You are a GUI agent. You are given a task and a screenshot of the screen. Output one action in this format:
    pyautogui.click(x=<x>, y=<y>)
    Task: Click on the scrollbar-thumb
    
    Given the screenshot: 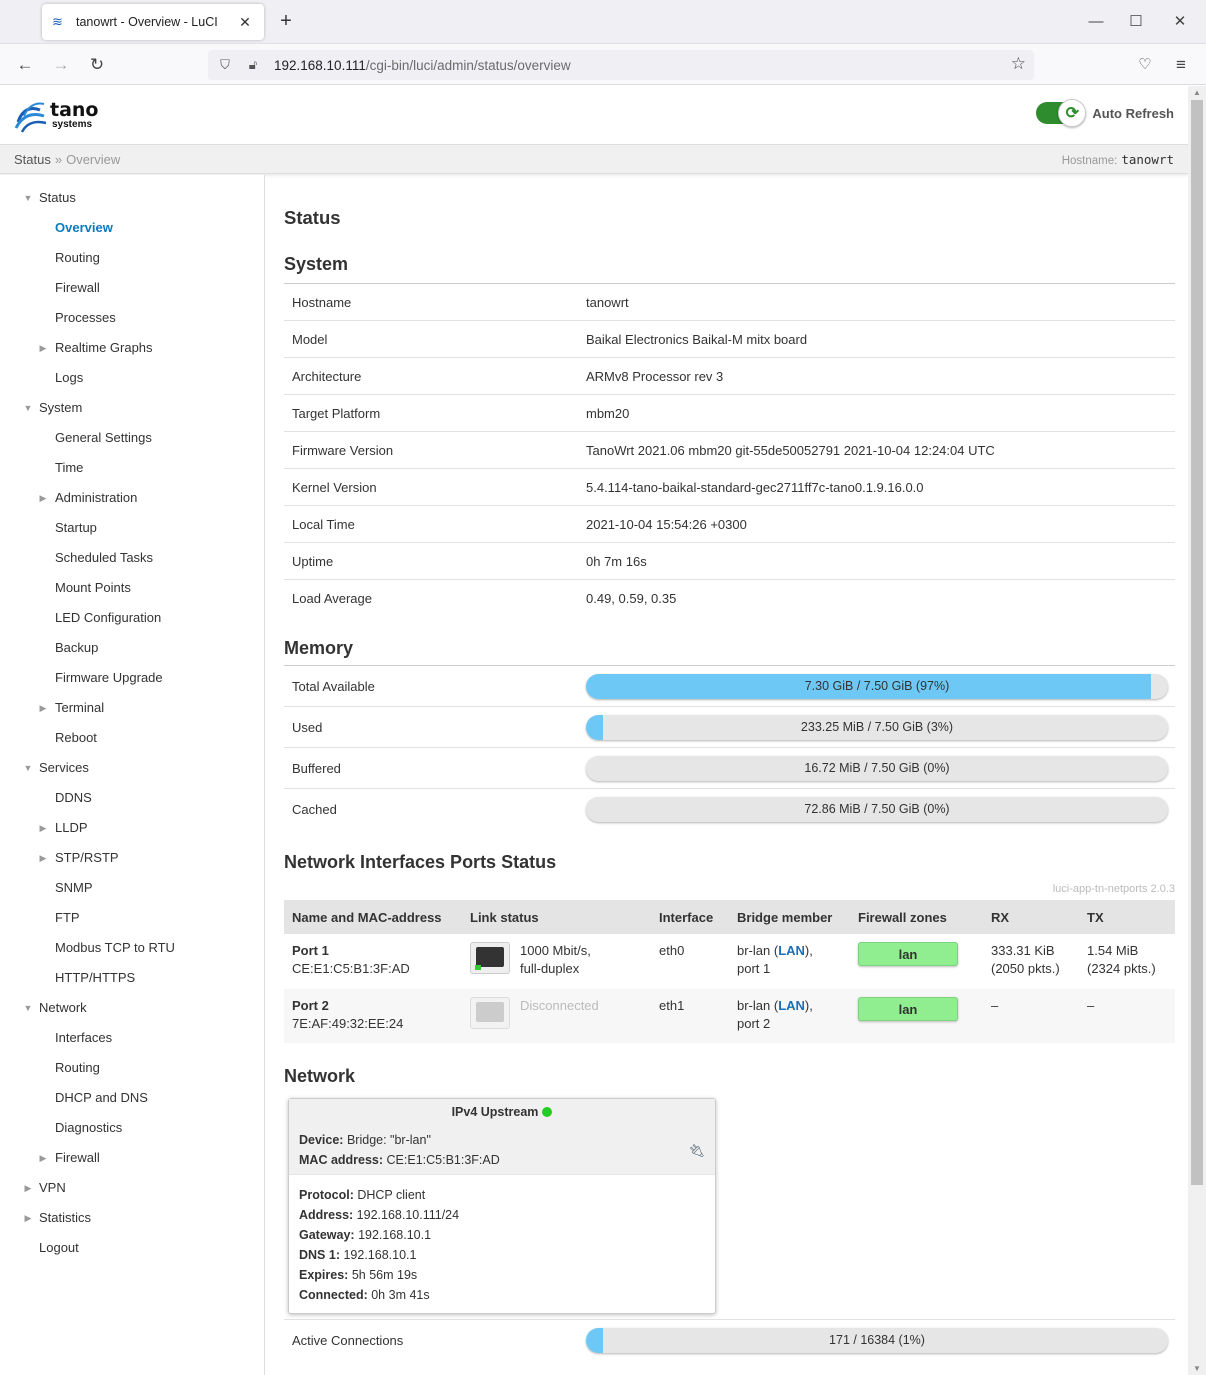 What is the action you would take?
    pyautogui.click(x=1197, y=642)
    